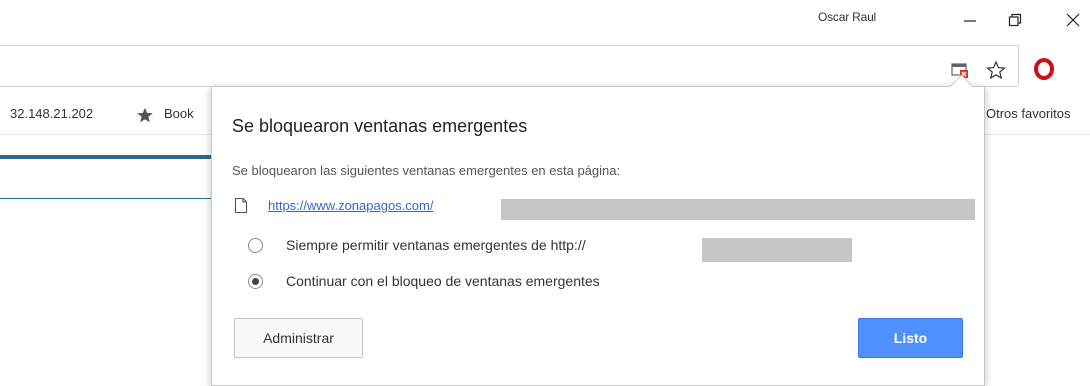 This screenshot has height=386, width=1090. Describe the element at coordinates (910, 338) in the screenshot. I see `done-button: Listo` at that location.